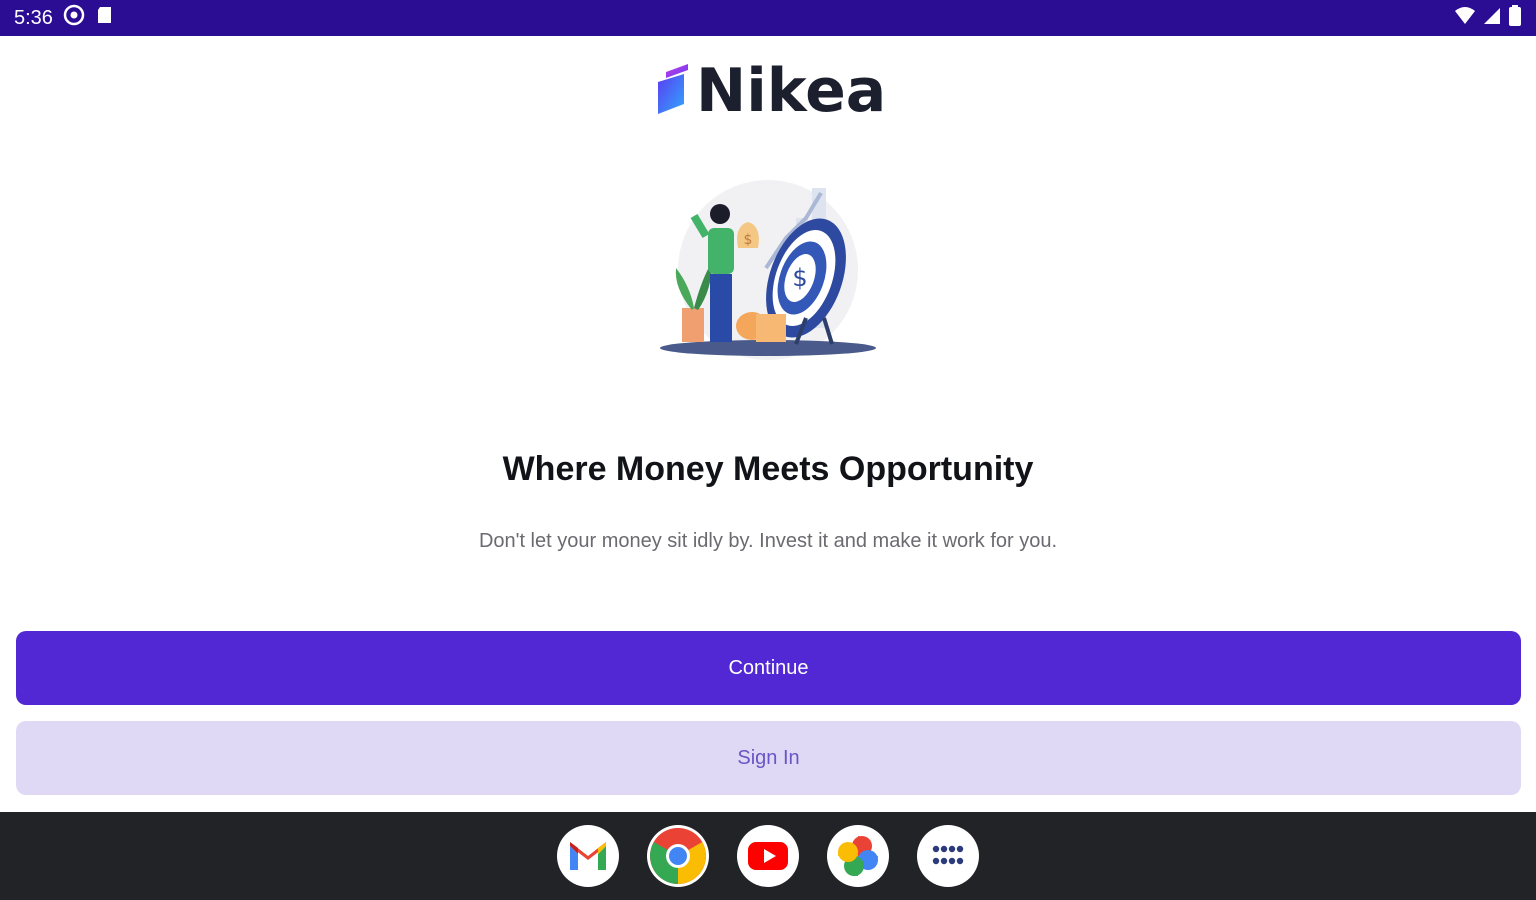 This screenshot has width=1536, height=900. I want to click on wifi-icon, so click(1465, 18).